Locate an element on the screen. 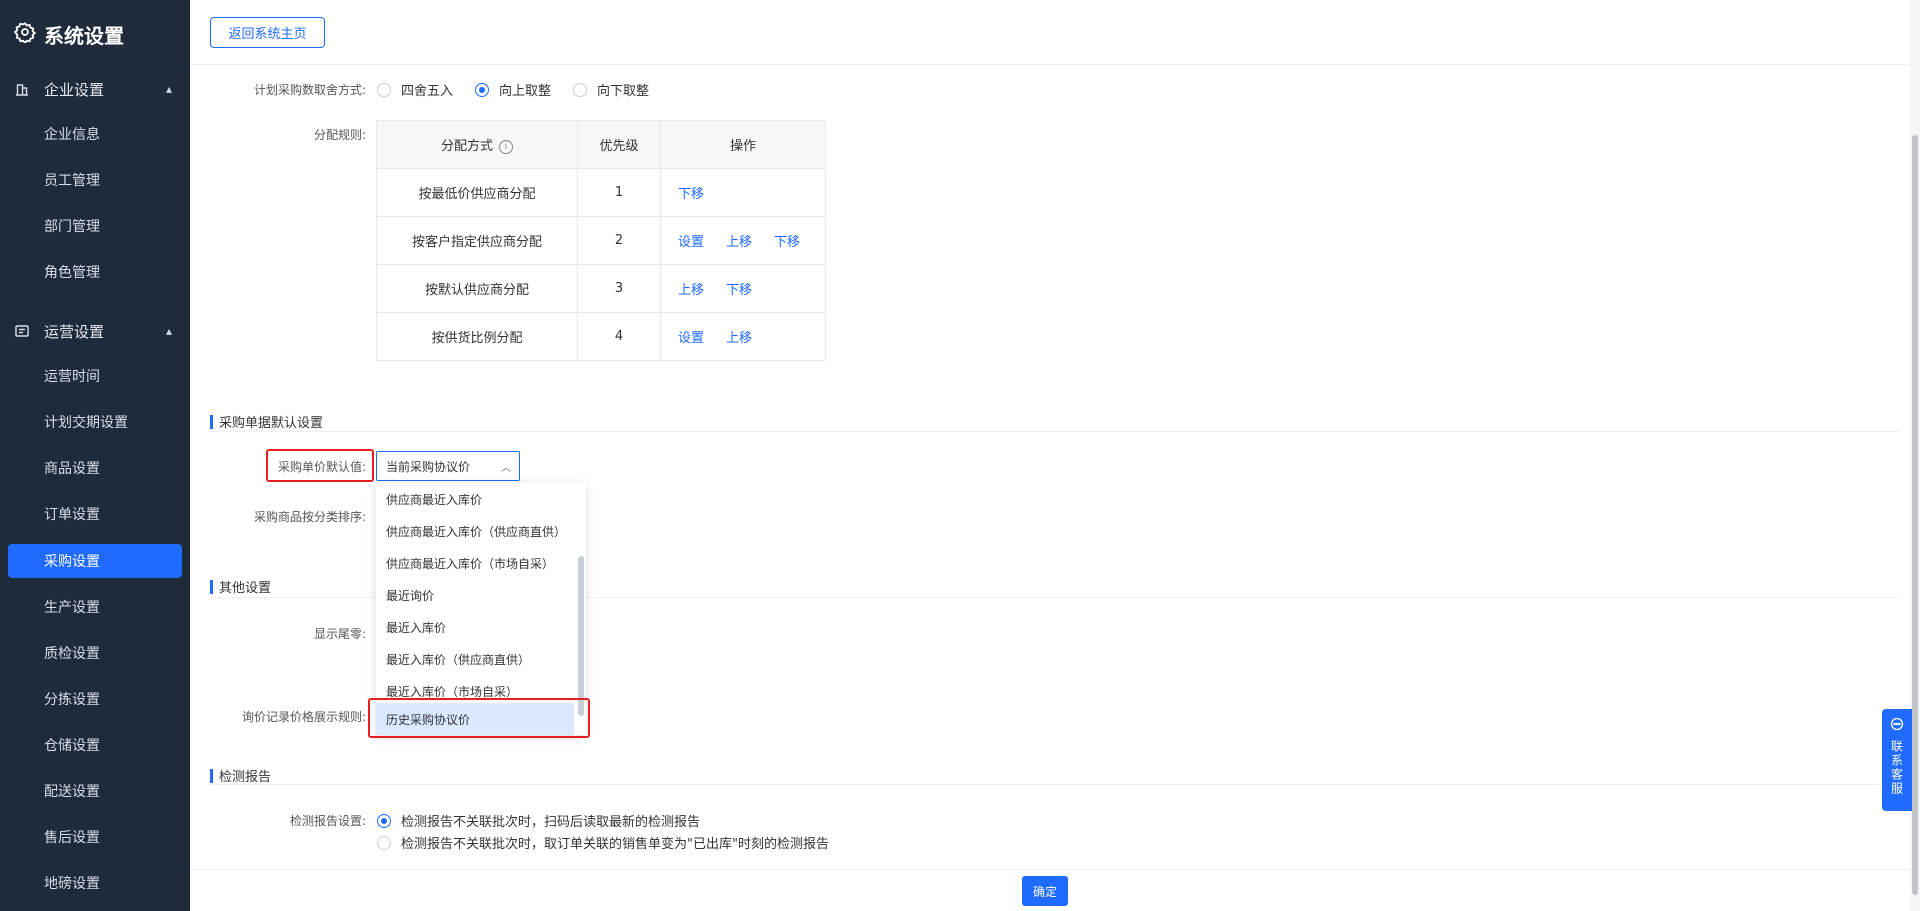  radio-round-down: 向下取整 is located at coordinates (611, 89).